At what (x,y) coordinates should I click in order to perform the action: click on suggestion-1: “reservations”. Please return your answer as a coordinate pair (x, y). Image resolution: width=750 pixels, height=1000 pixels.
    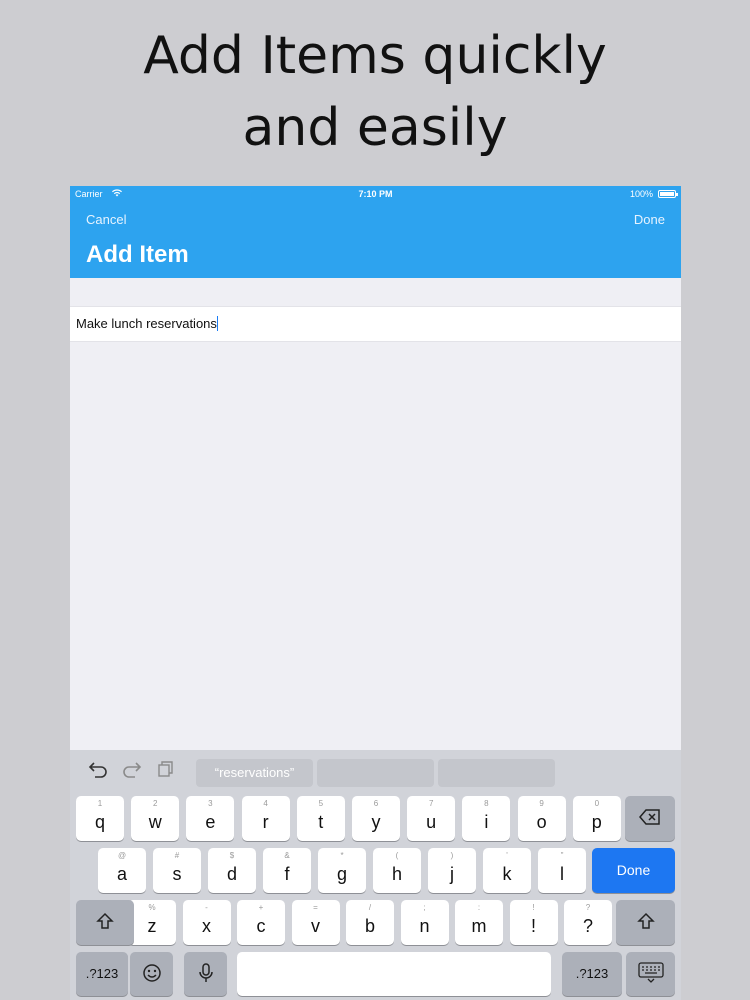
    Looking at the image, I should click on (254, 773).